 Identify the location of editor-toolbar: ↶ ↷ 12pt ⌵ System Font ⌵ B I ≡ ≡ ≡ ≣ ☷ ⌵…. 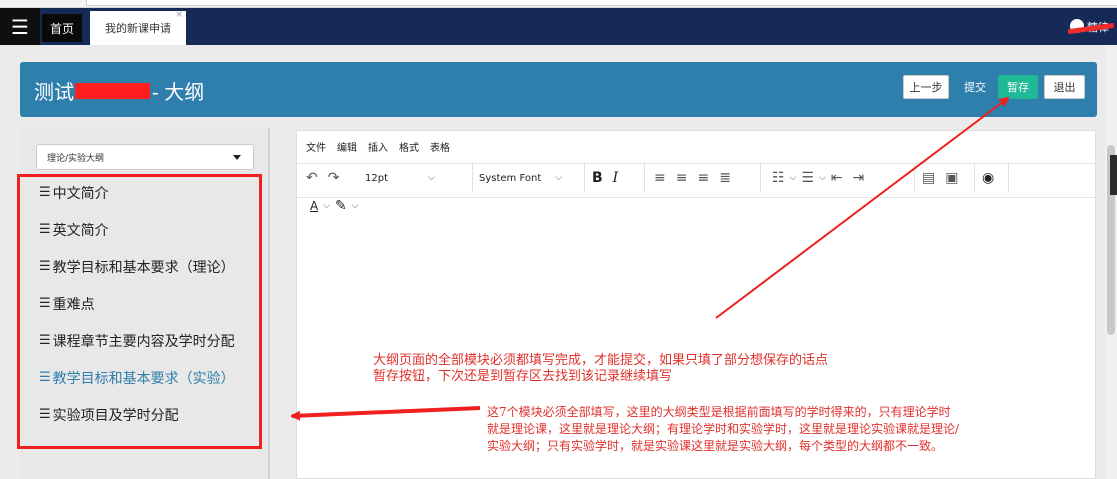
(697, 177).